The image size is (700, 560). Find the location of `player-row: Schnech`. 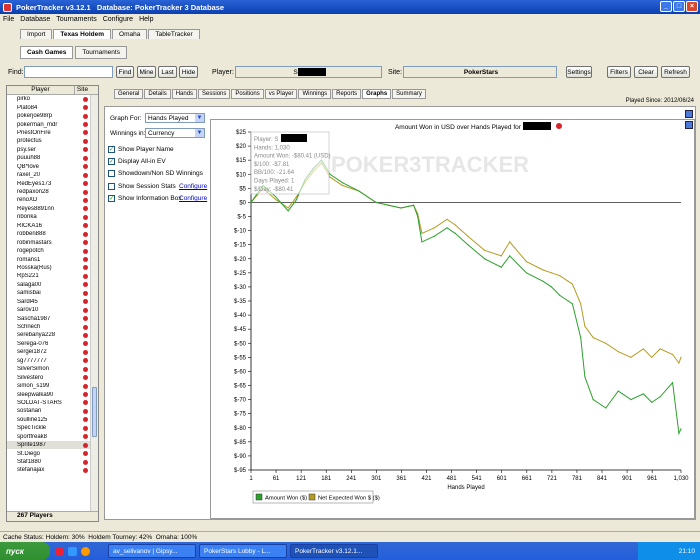

player-row: Schnech is located at coordinates (48, 327).